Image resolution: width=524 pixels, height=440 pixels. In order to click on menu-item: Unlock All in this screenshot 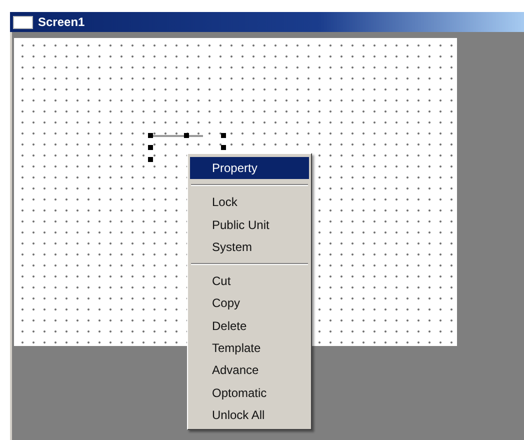, I will do `click(249, 415)`.